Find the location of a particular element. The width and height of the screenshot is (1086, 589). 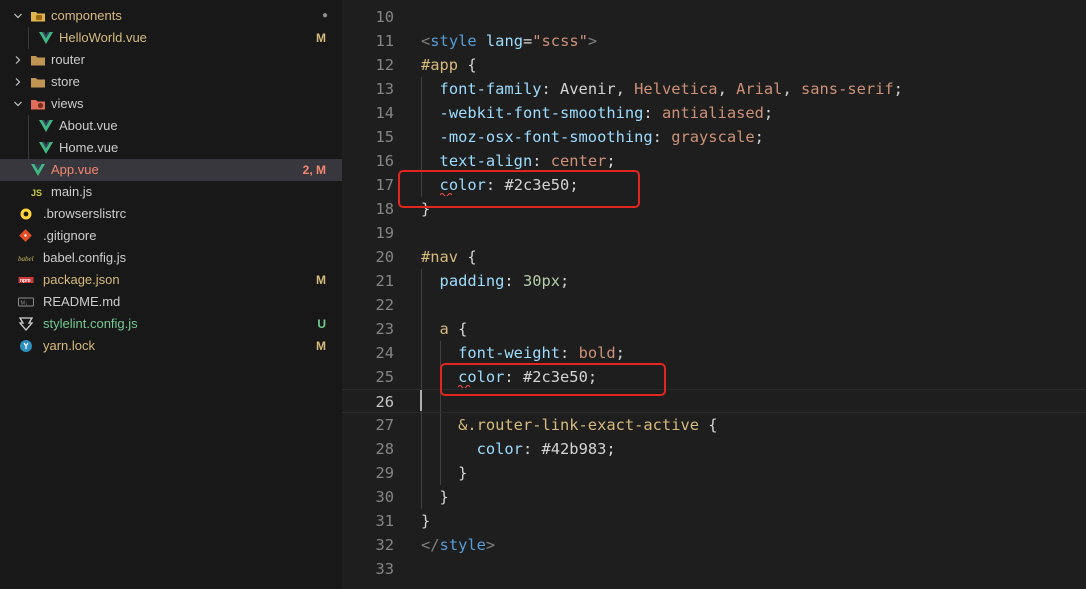

code-line-21: 21 padding: 30px; is located at coordinates (714, 281).